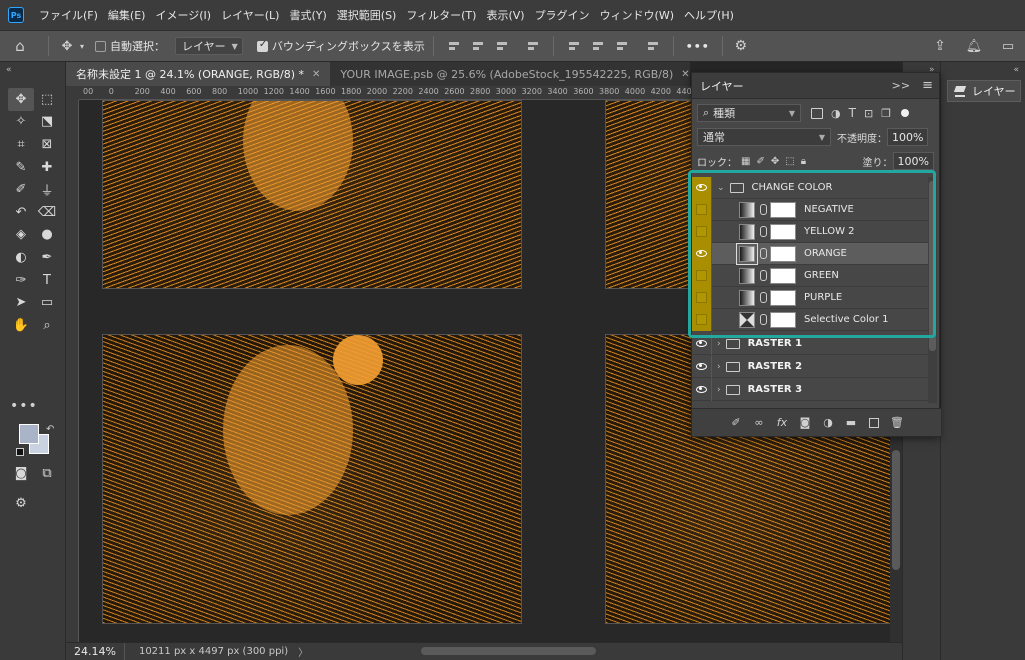 This screenshot has height=660, width=1025. What do you see at coordinates (47, 257) in the screenshot?
I see `pen-tool-icon: ✒` at bounding box center [47, 257].